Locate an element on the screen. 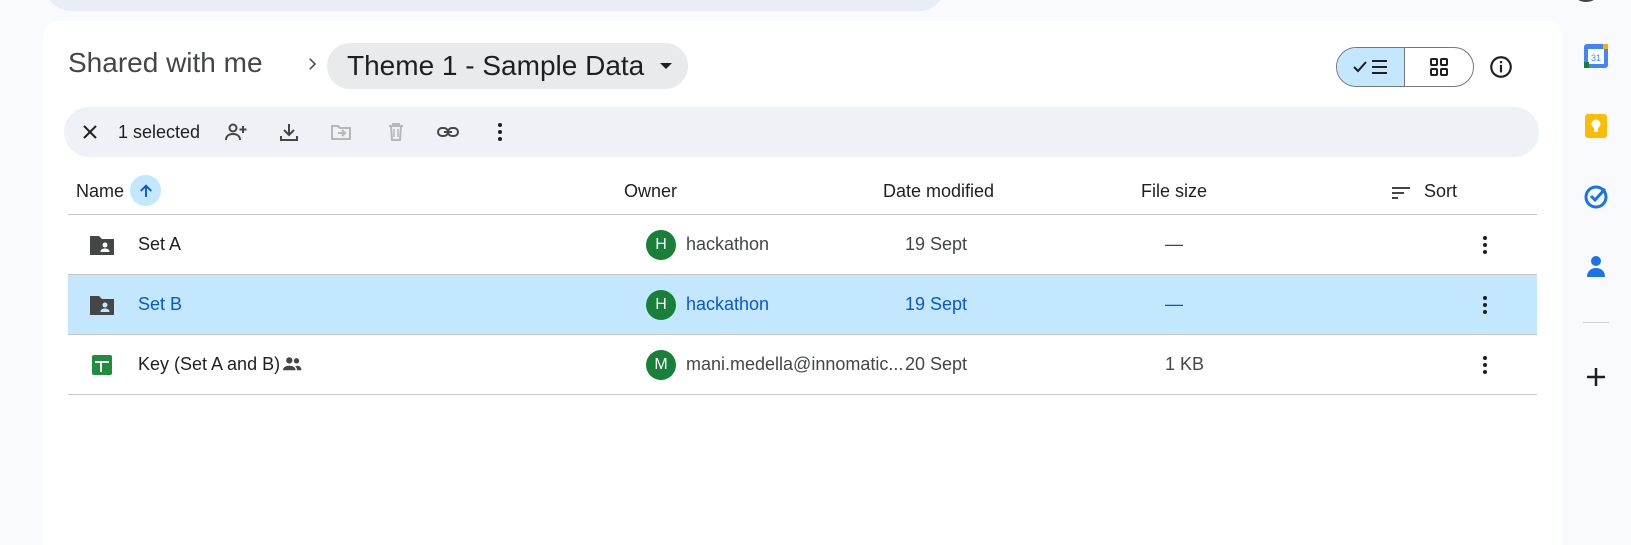 This screenshot has width=1631, height=545. grid-view-button is located at coordinates (1439, 67).